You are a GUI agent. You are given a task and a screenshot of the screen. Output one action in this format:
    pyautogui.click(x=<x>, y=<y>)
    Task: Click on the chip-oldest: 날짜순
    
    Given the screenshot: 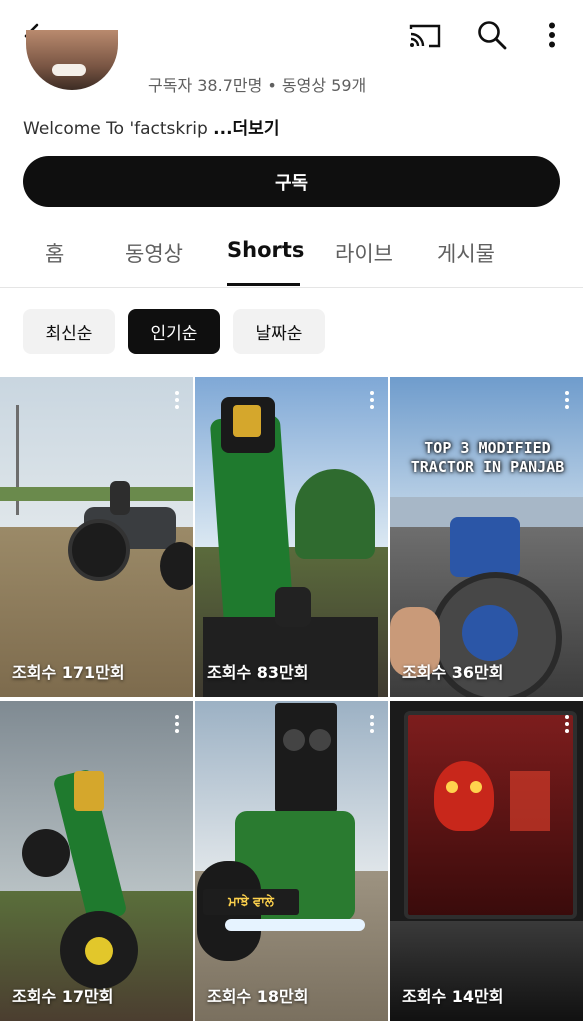 What is the action you would take?
    pyautogui.click(x=279, y=331)
    